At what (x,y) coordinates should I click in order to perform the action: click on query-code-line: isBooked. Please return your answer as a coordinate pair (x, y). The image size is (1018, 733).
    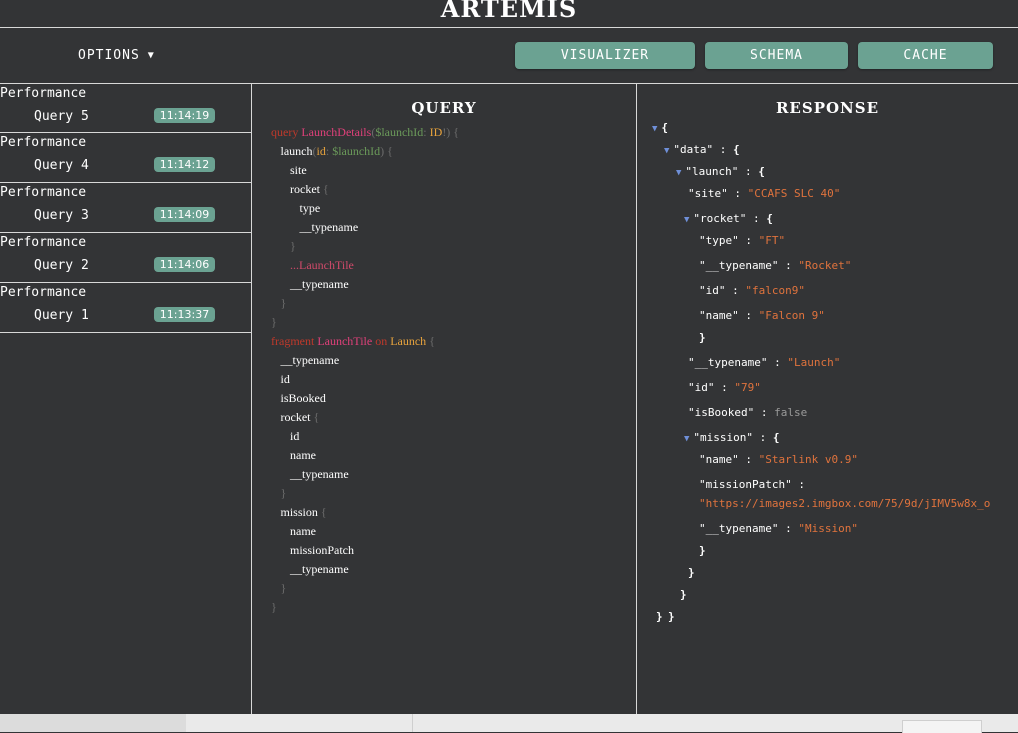
    Looking at the image, I should click on (365, 398).